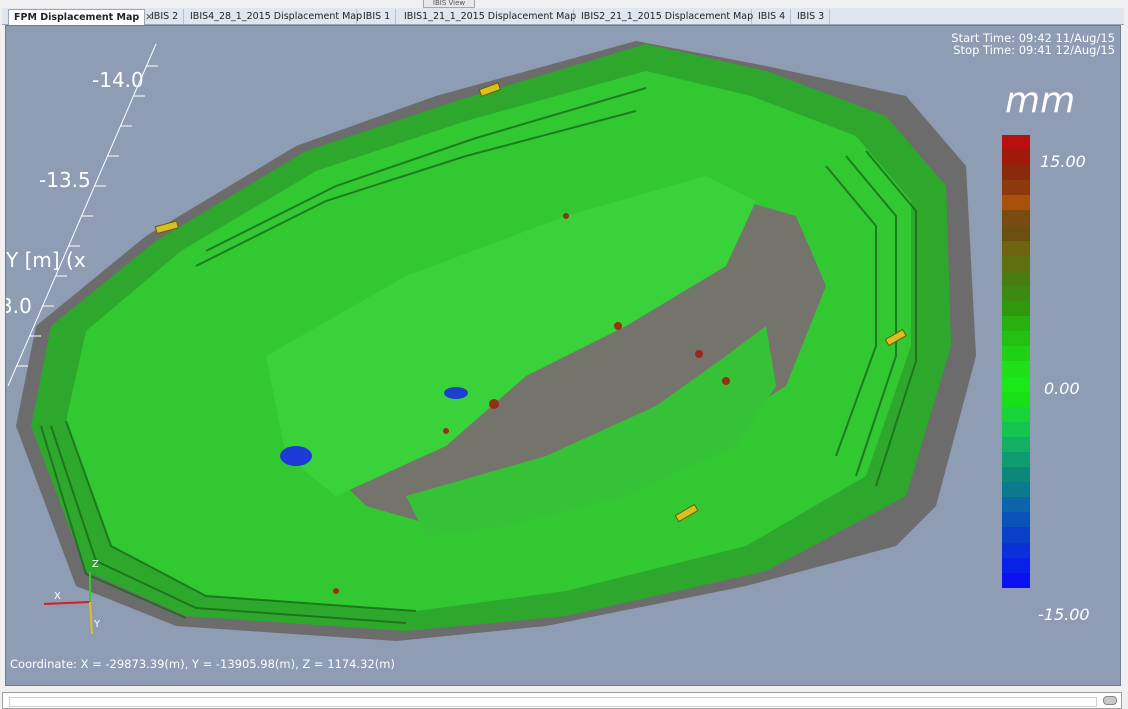 The width and height of the screenshot is (1128, 709). I want to click on tab-fpm-displacement-map: FPM Displacement Map ✕, so click(80, 17).